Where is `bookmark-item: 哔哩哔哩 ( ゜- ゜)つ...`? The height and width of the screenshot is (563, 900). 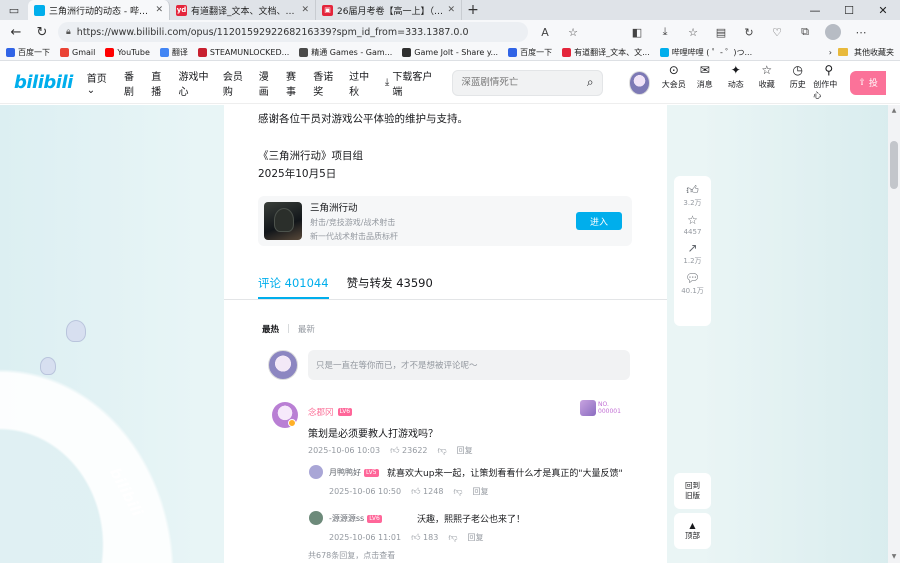
bookmark-item: 哔哩哔哩 ( ゜- ゜)つ... is located at coordinates (705, 52).